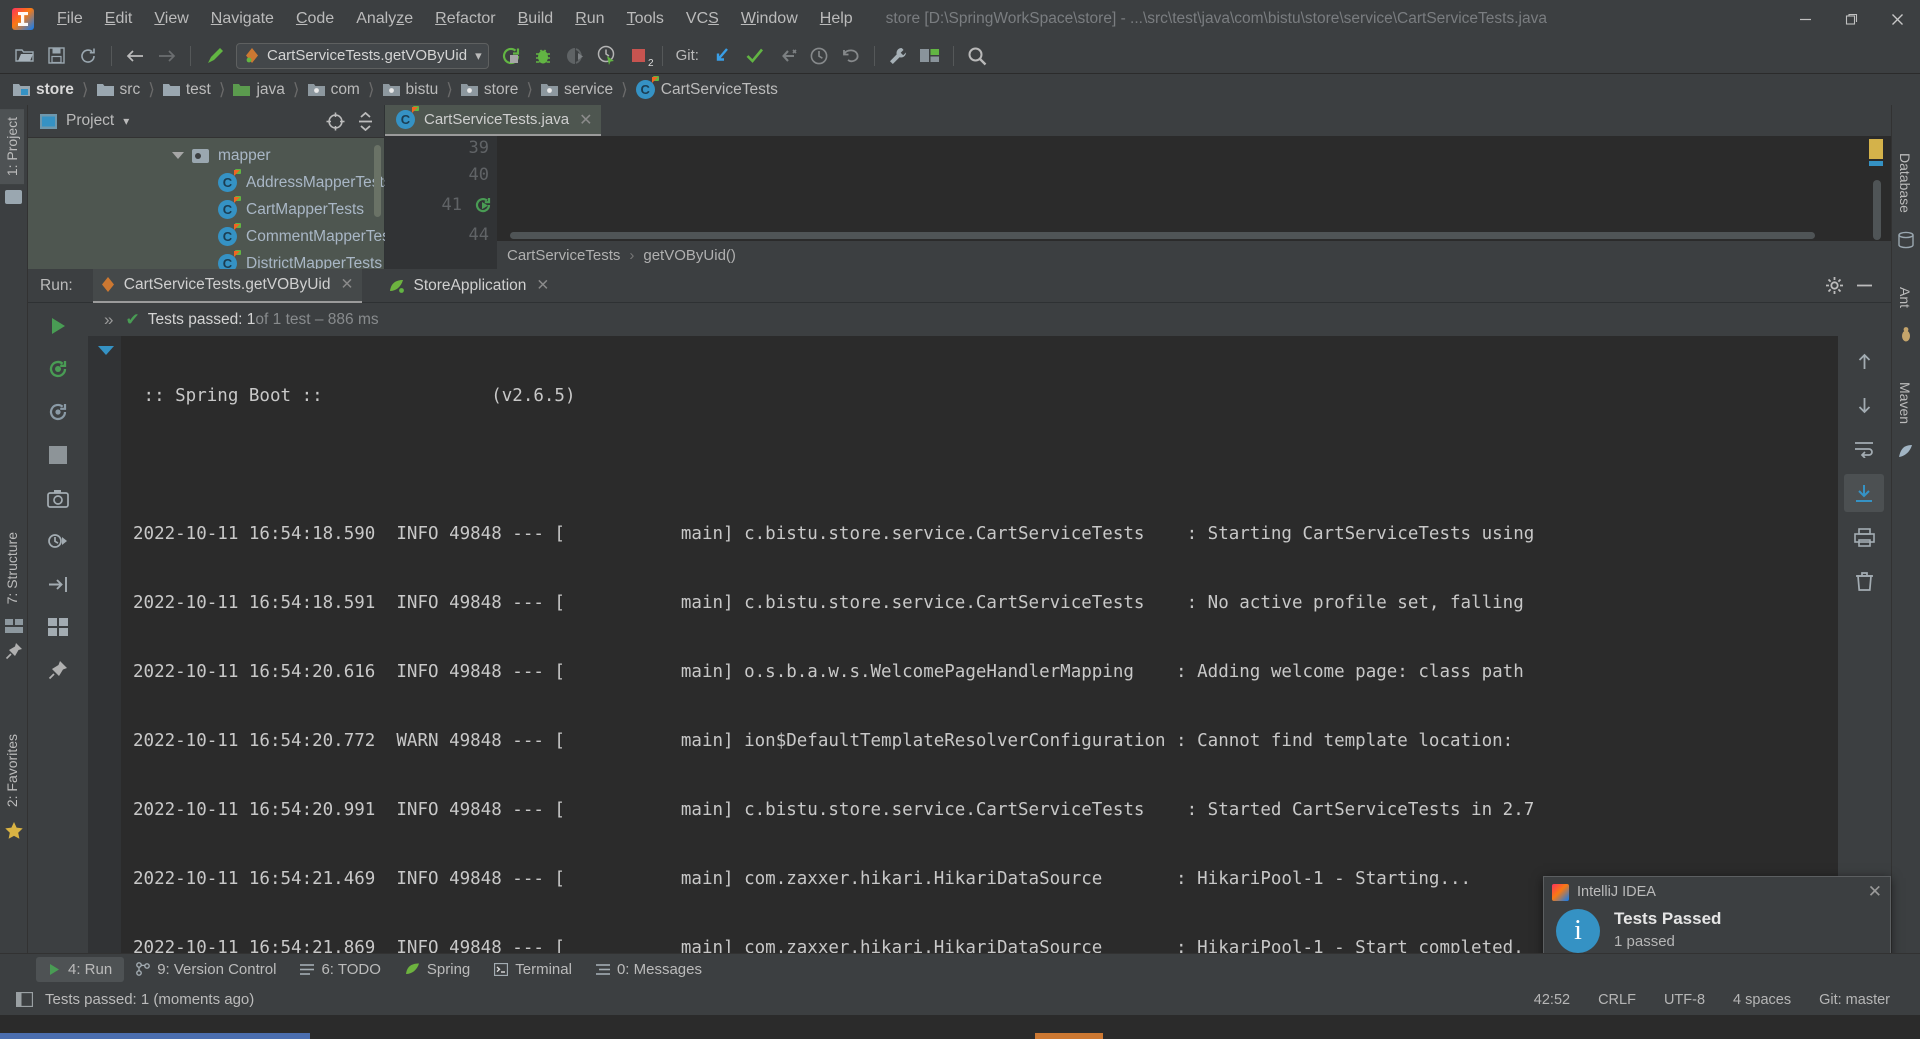 Image resolution: width=1920 pixels, height=1039 pixels. What do you see at coordinates (43, 90) in the screenshot?
I see `breadcrumb-store: store` at bounding box center [43, 90].